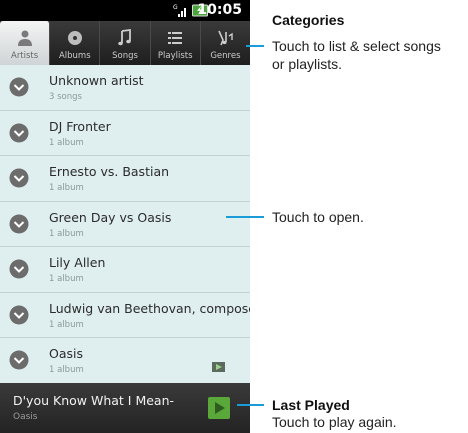 This screenshot has height=433, width=468. I want to click on last-played-callout-text: Touch to play again., so click(334, 422).